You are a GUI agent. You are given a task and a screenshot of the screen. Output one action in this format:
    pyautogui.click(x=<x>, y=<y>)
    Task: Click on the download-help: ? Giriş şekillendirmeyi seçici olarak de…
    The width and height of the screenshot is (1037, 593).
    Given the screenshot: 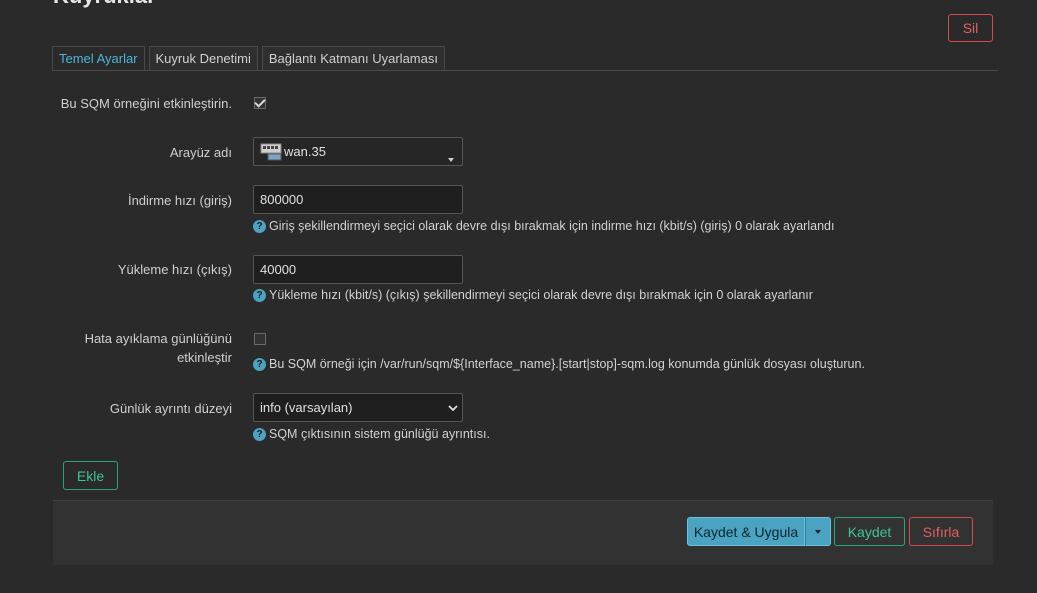 What is the action you would take?
    pyautogui.click(x=543, y=226)
    